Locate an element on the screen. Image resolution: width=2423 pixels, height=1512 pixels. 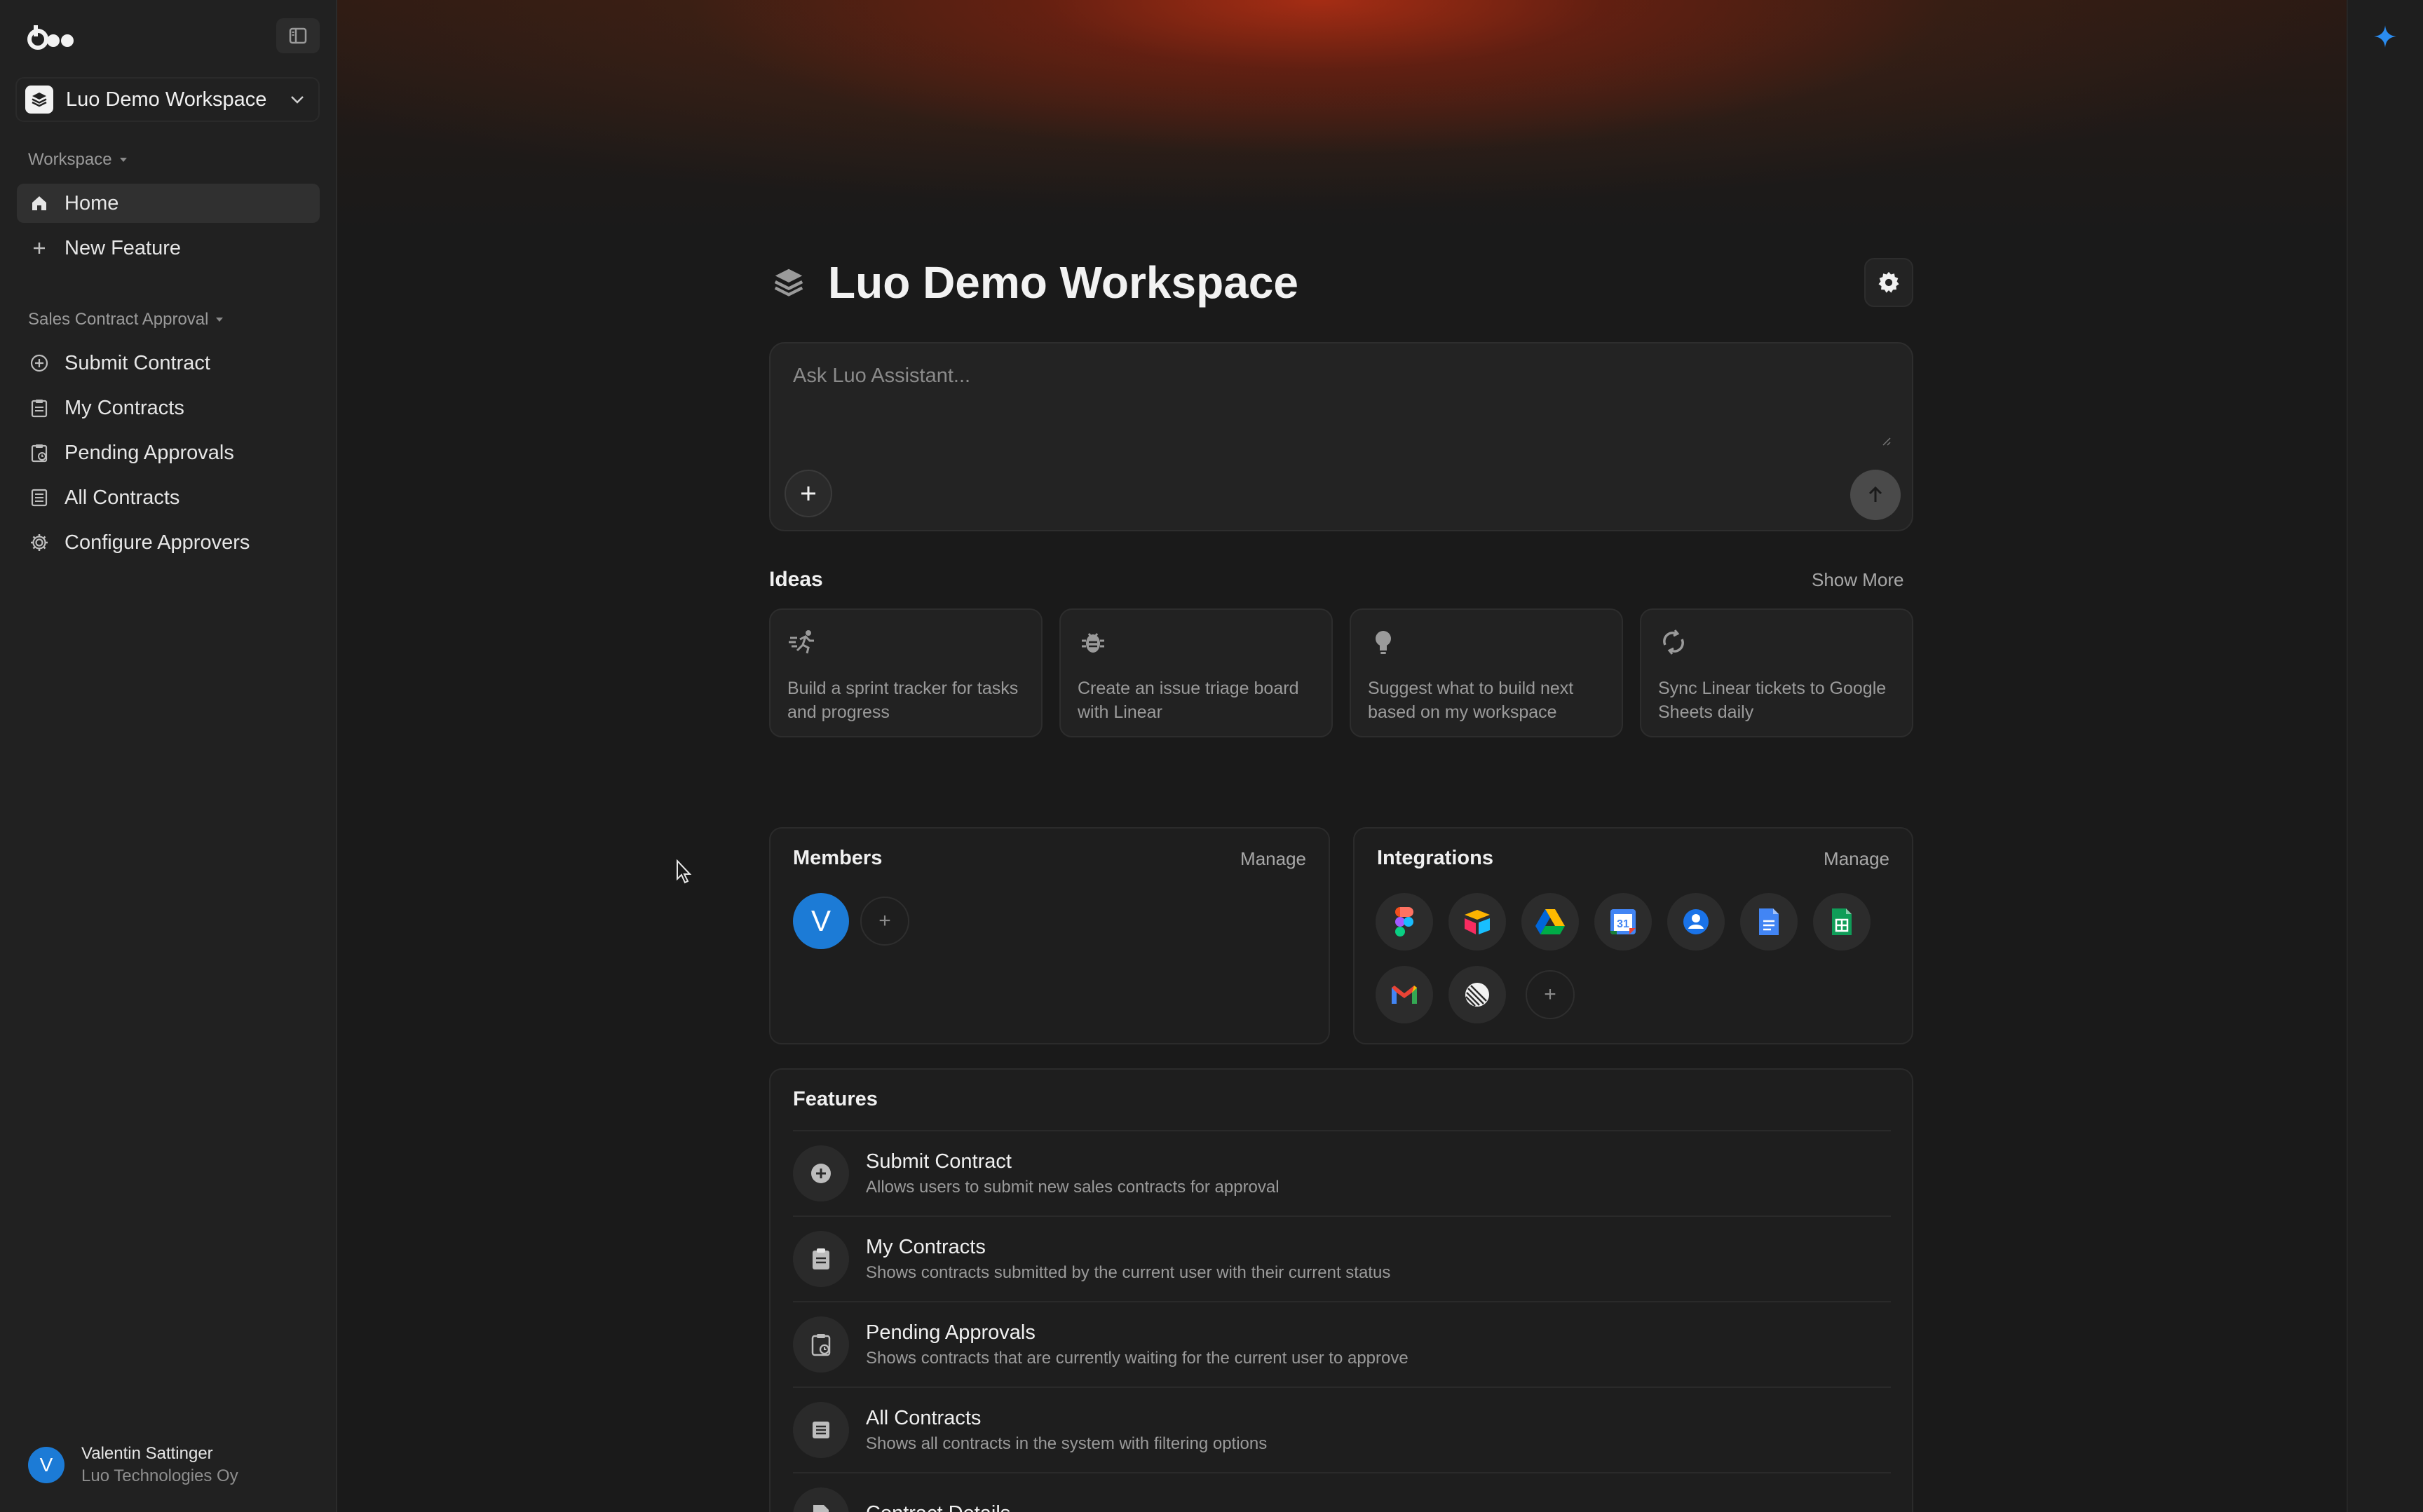
sidebar-toggle-icon is located at coordinates (298, 36).